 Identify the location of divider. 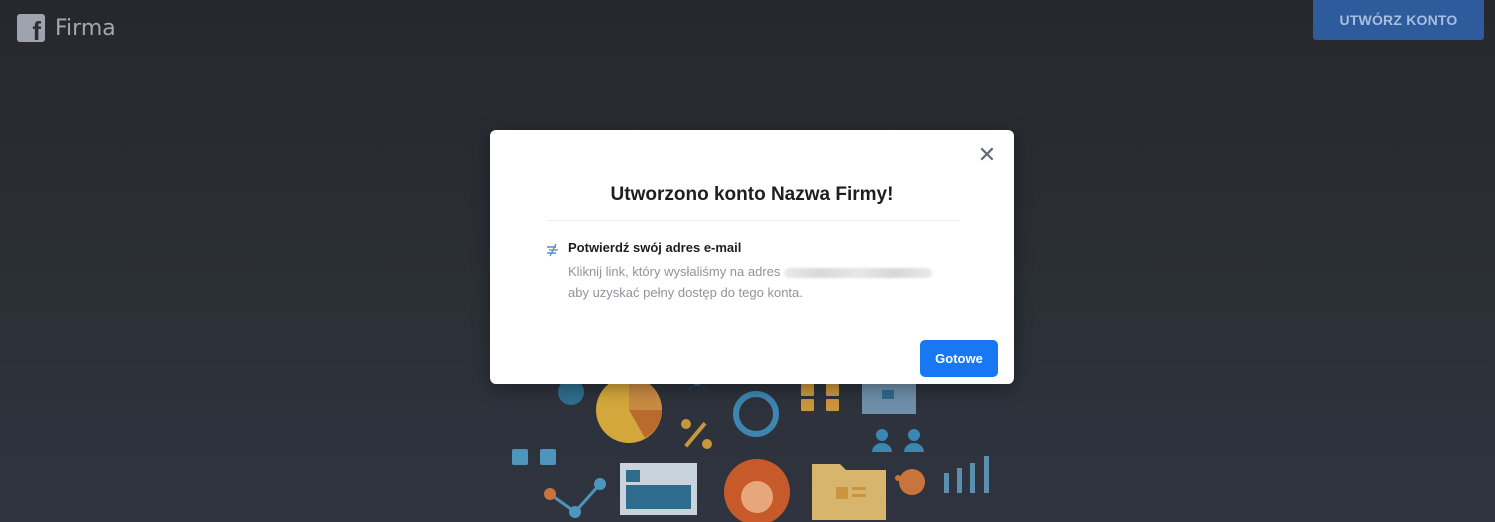
(753, 220).